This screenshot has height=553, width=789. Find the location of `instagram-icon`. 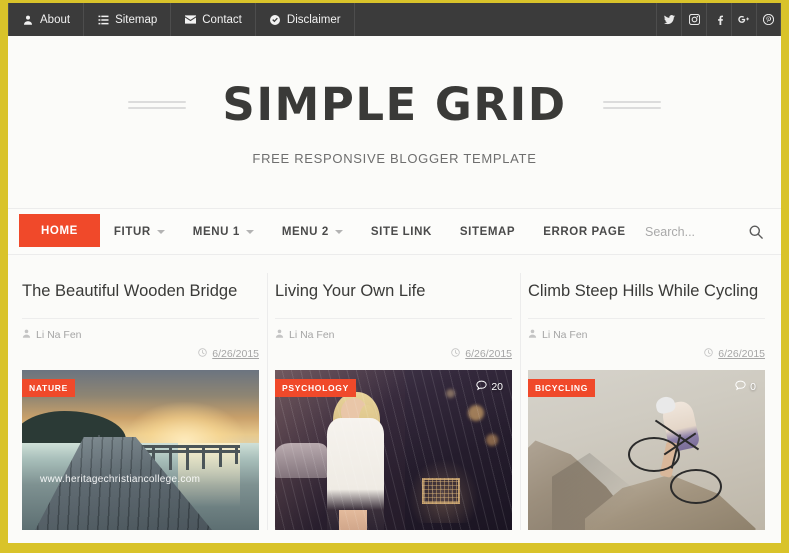

instagram-icon is located at coordinates (693, 19).